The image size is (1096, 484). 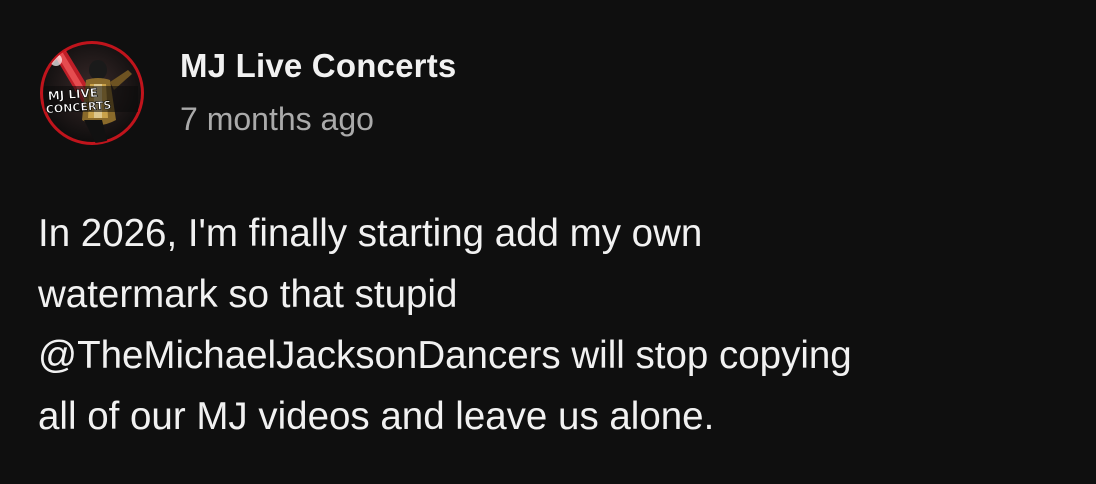 I want to click on channel-name: MJ Live Concerts, so click(x=318, y=66).